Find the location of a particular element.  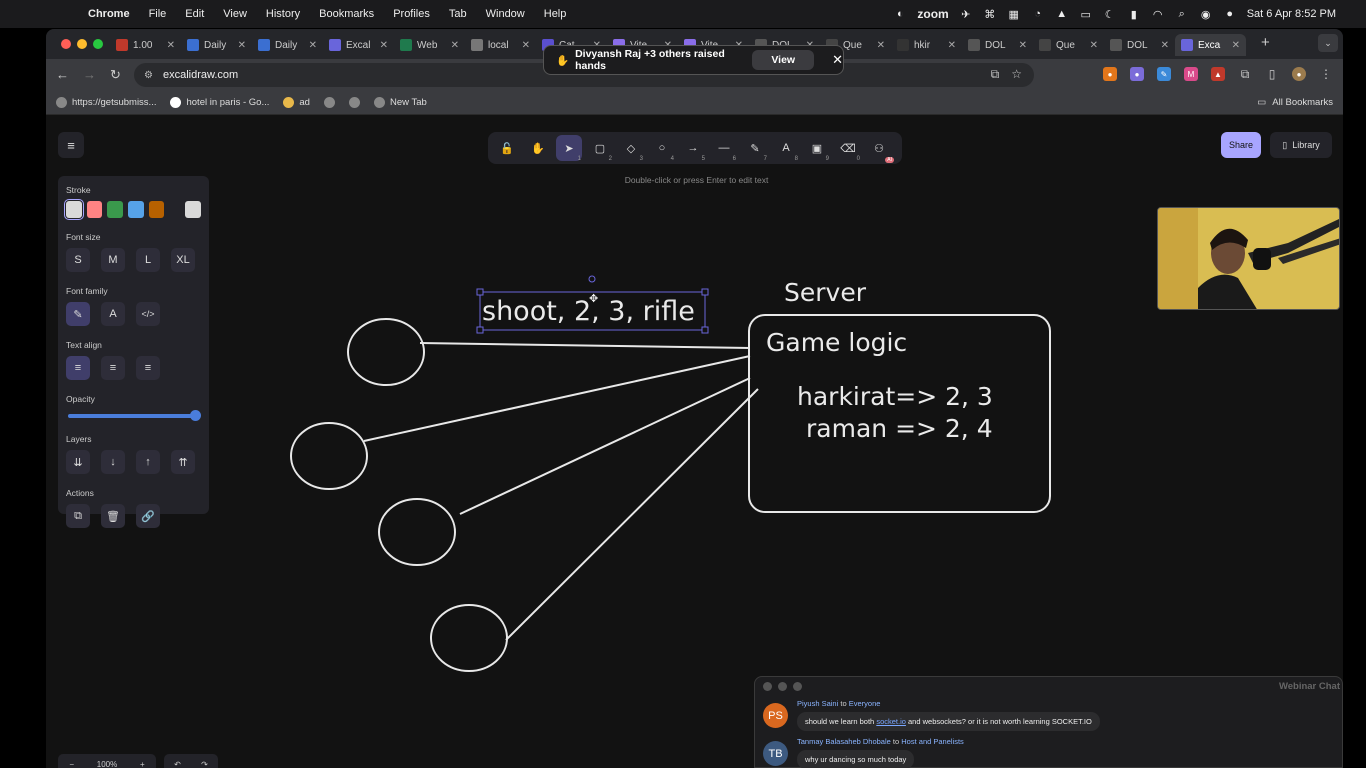

chat-maximize-button is located at coordinates (797, 686).